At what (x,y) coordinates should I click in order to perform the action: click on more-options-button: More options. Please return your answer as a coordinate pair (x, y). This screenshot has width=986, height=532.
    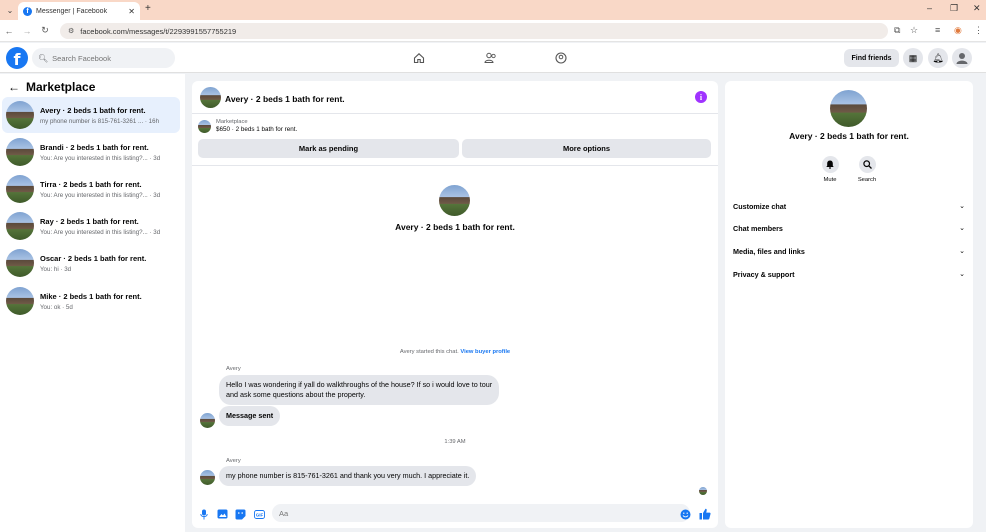
    Looking at the image, I should click on (586, 148).